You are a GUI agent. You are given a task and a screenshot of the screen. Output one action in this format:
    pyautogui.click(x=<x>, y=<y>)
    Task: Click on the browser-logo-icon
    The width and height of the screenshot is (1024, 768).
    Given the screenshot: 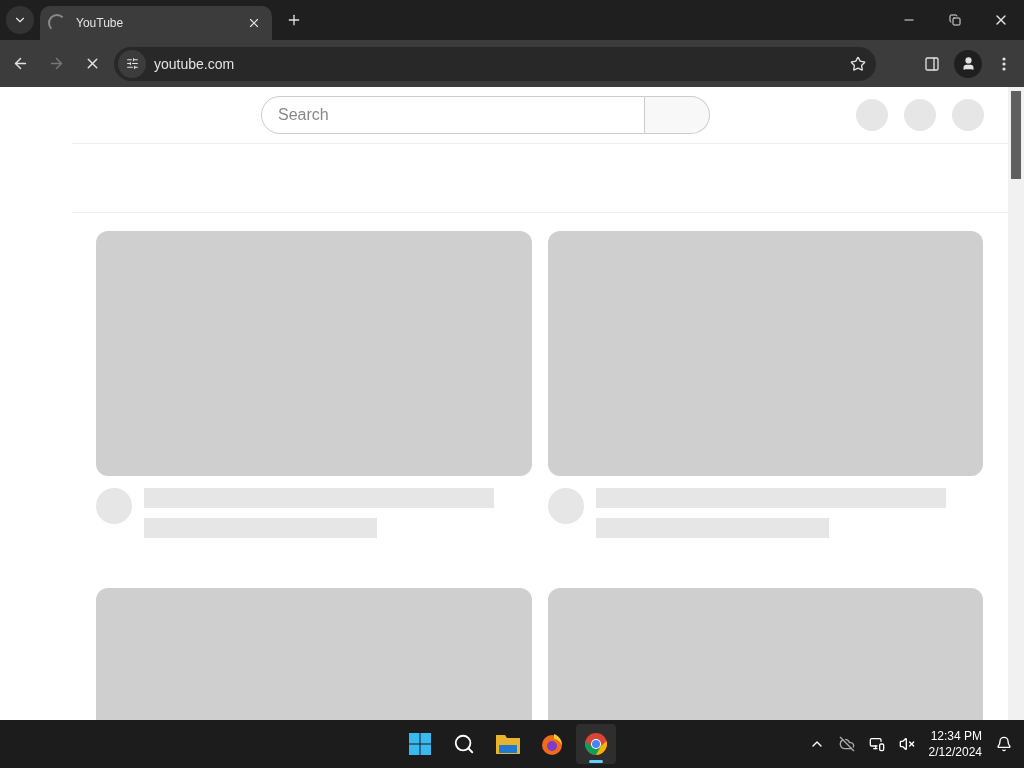 What is the action you would take?
    pyautogui.click(x=596, y=744)
    